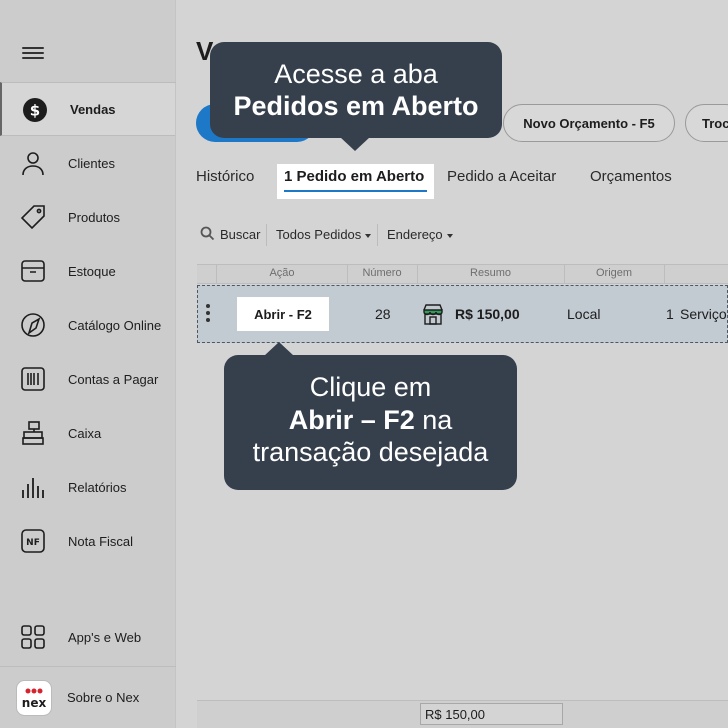 Image resolution: width=728 pixels, height=728 pixels. I want to click on todos-pedidos-label: Todos Pedidos, so click(319, 234).